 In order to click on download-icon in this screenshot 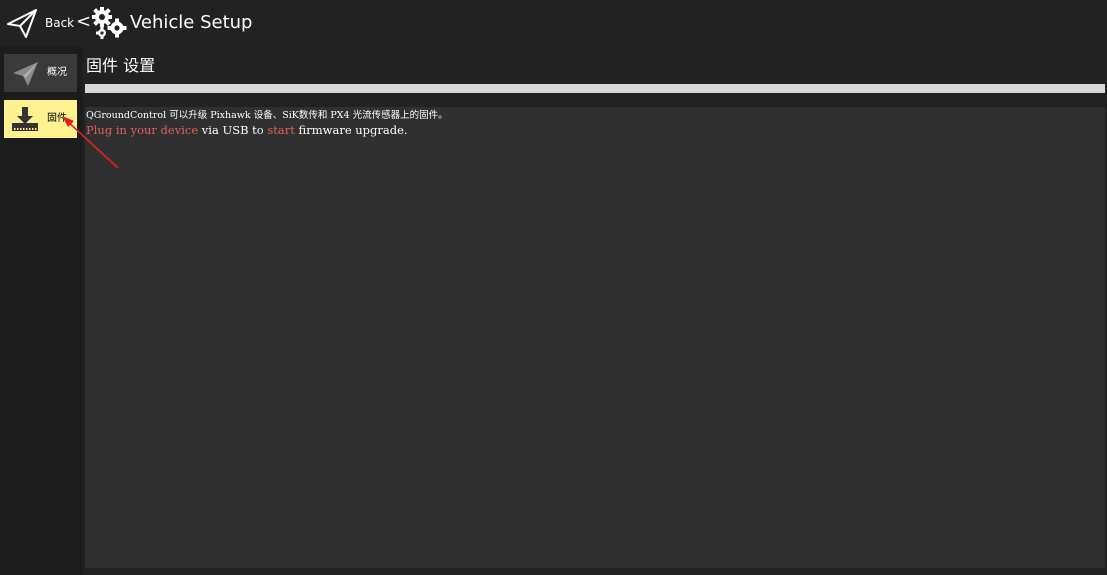, I will do `click(25, 119)`.